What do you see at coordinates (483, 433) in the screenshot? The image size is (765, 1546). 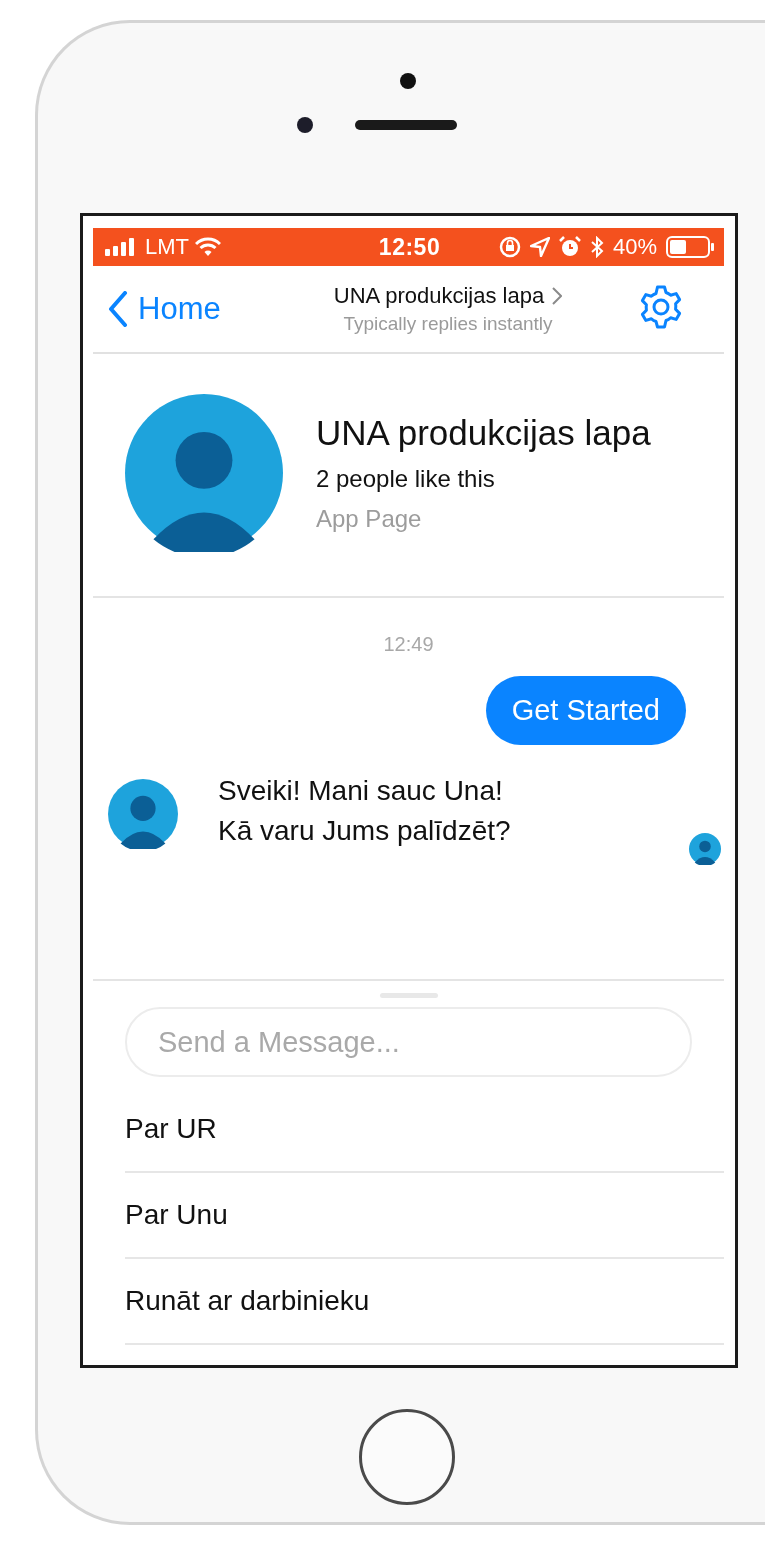 I see `page-name: UNA produkcijas lapa` at bounding box center [483, 433].